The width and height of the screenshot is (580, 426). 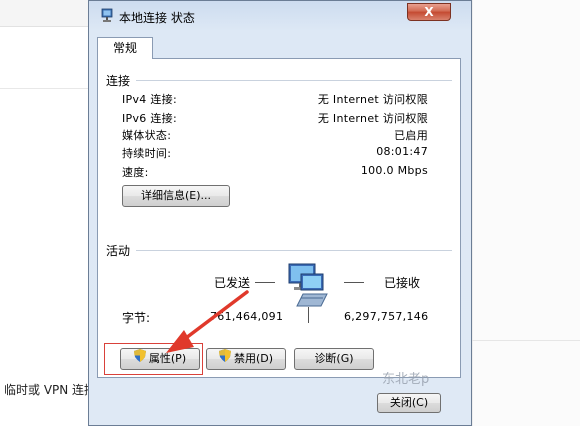 I want to click on disable-button-label: 禁用(D), so click(x=253, y=358).